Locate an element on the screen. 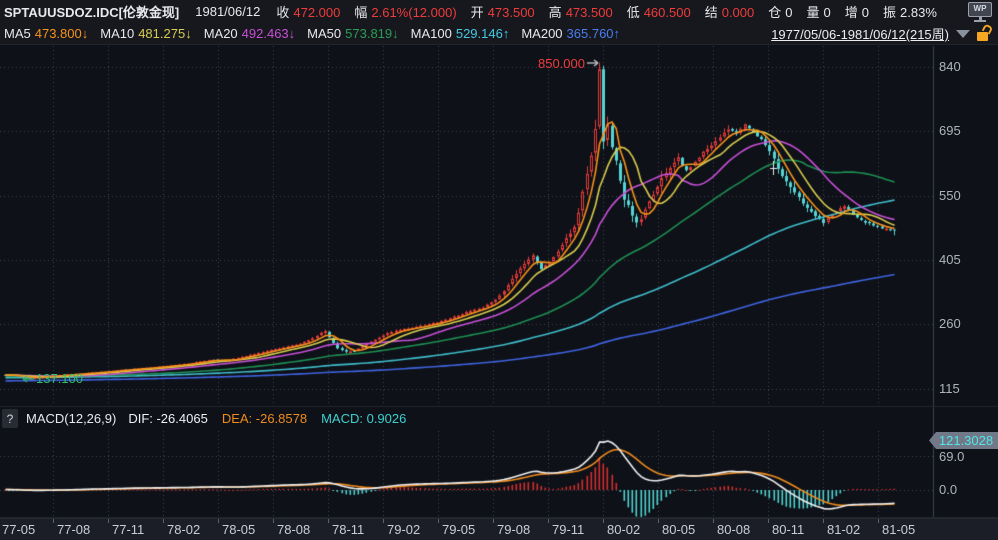  price-axis-tick: 260 is located at coordinates (950, 324).